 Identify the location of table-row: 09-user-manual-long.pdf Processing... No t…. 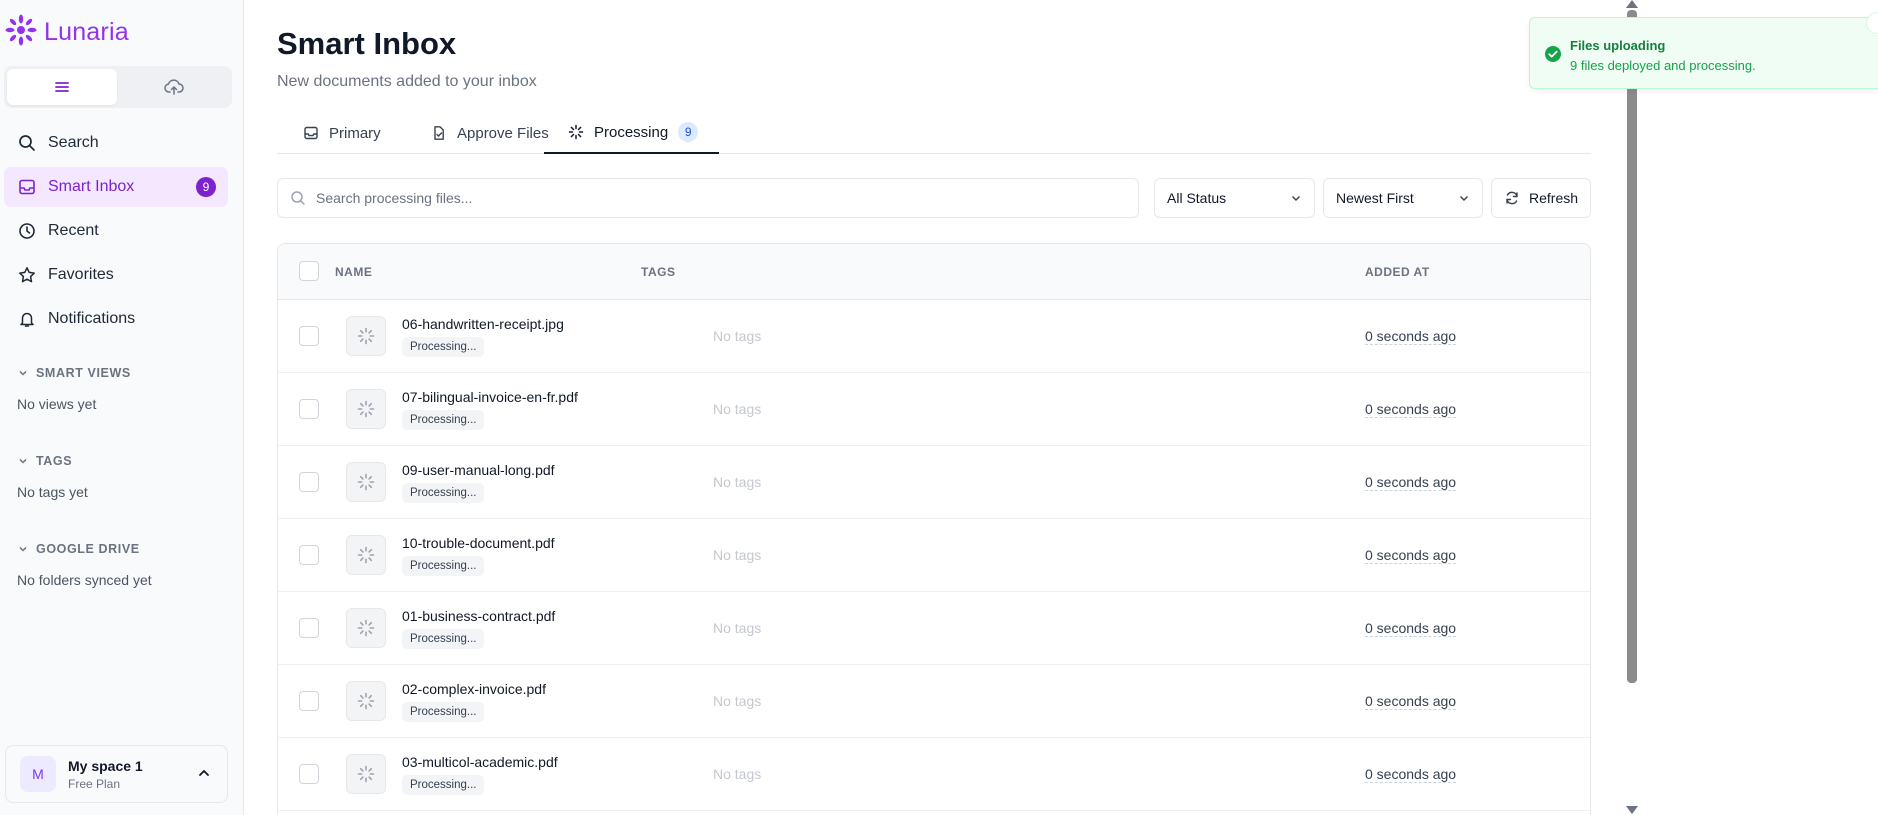
(934, 482).